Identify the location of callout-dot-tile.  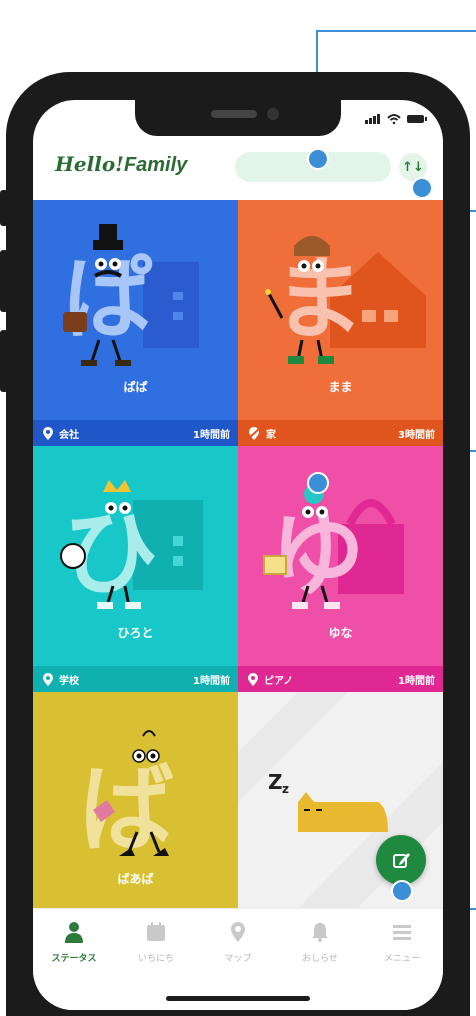
(318, 483).